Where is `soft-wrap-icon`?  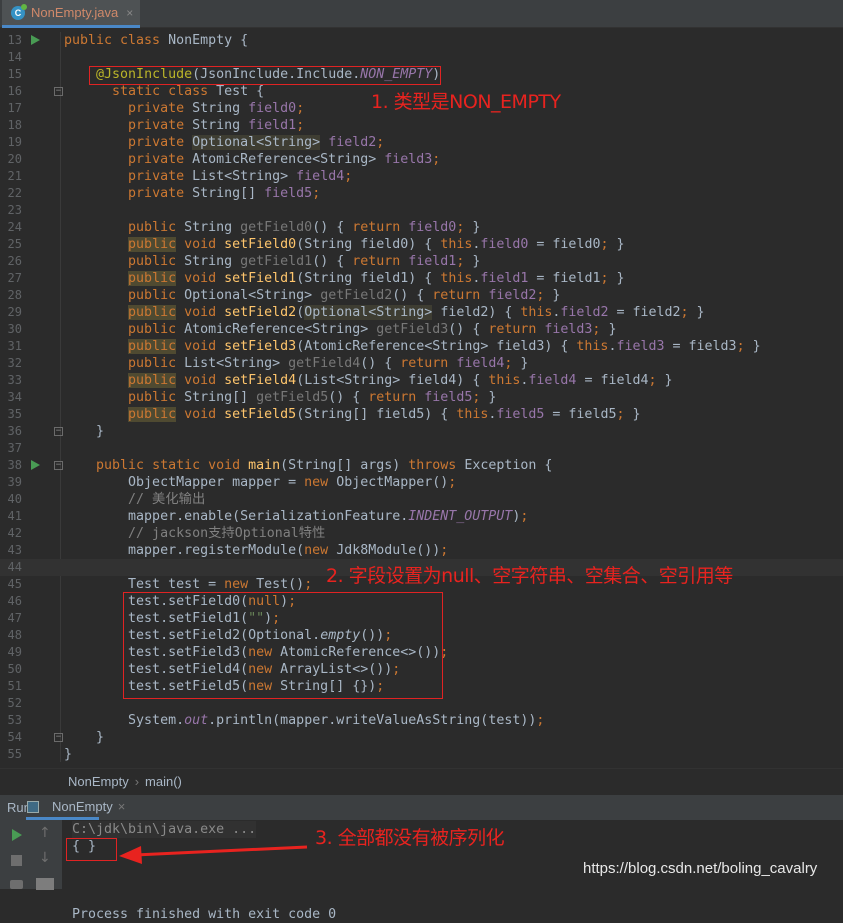
soft-wrap-icon is located at coordinates (45, 884).